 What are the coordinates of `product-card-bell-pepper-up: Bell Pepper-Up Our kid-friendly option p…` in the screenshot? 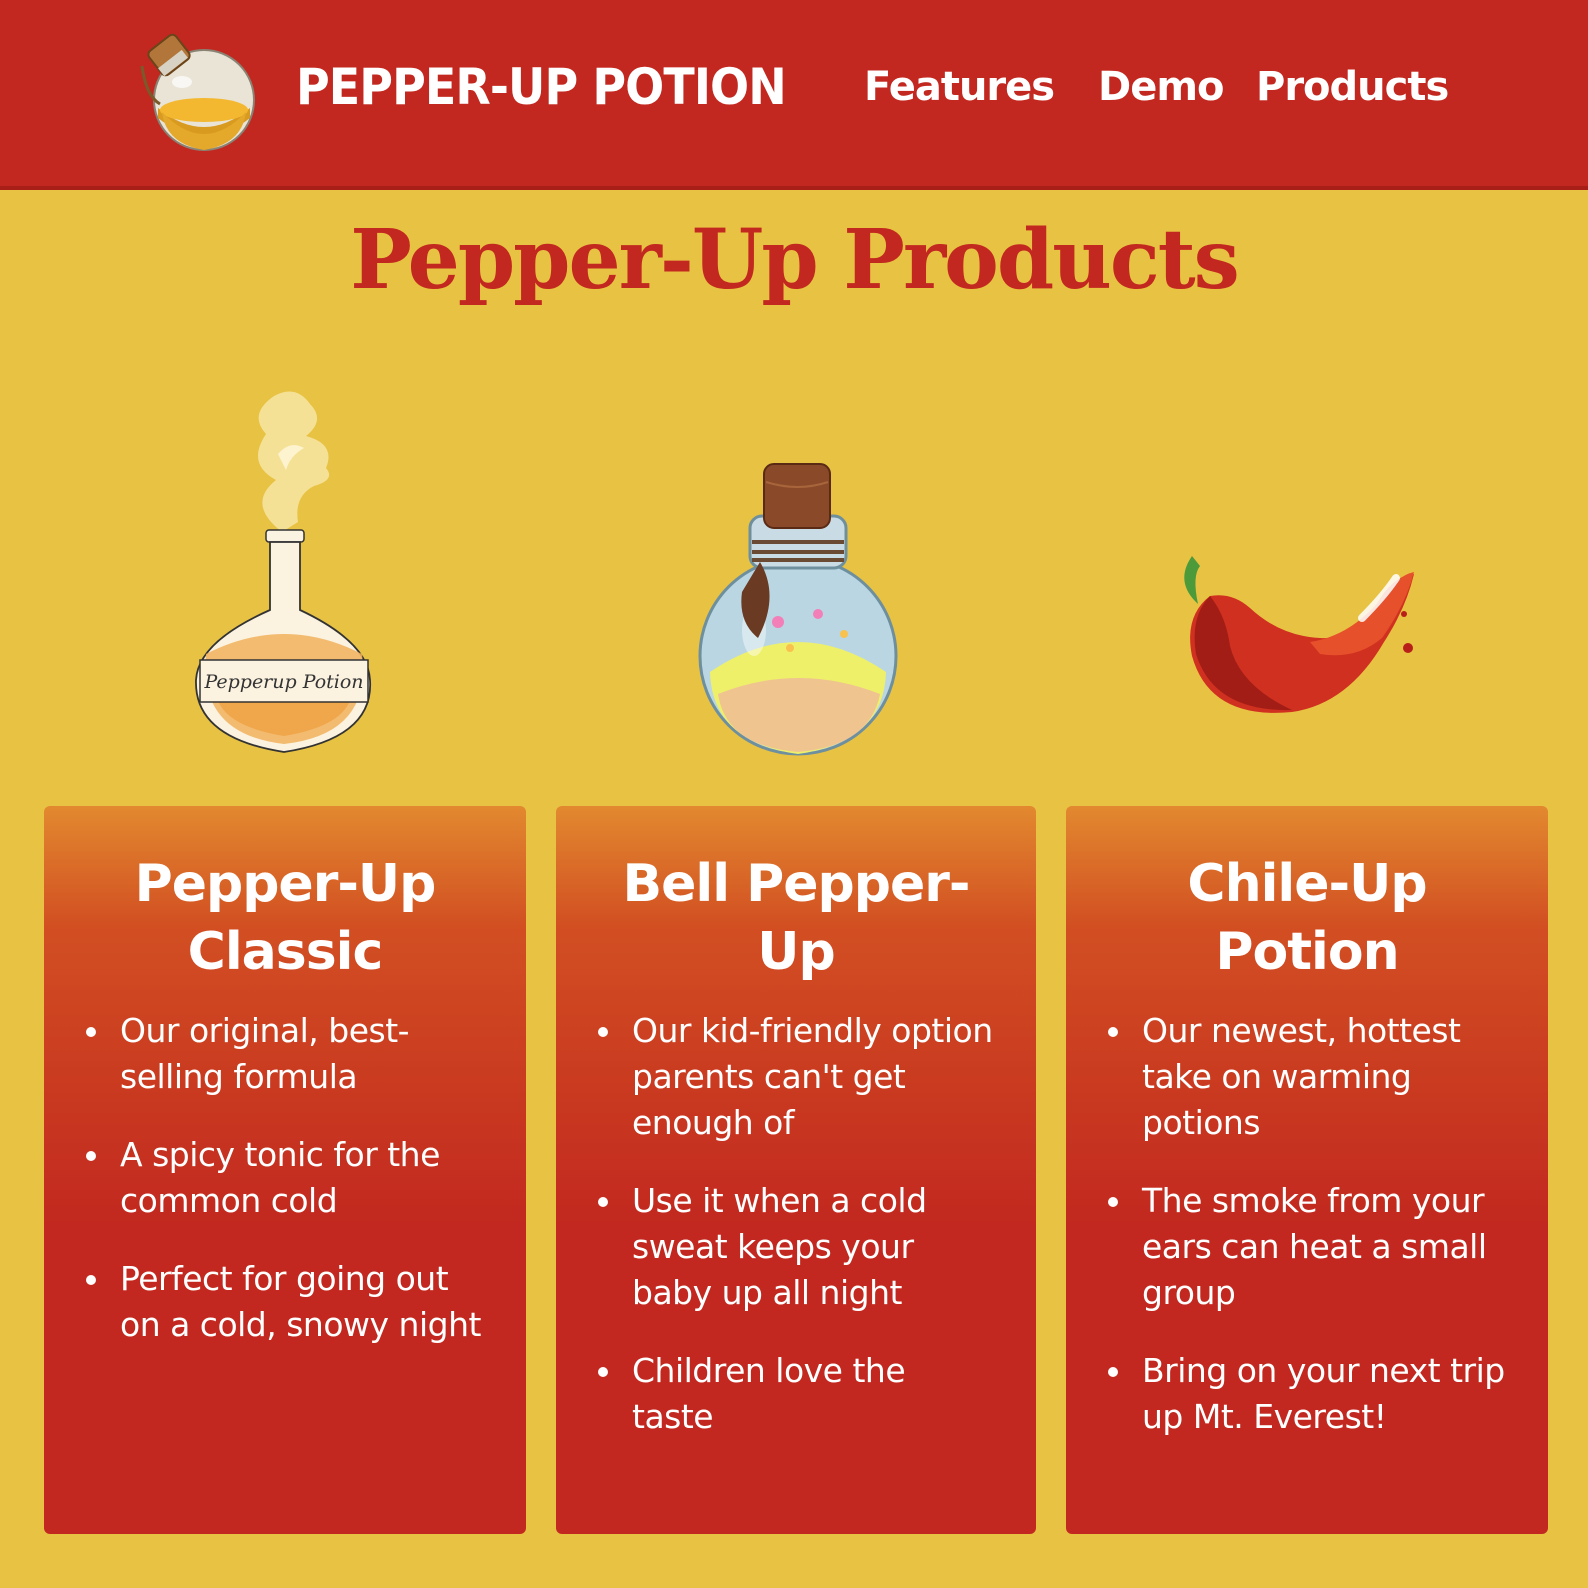 It's located at (796, 1170).